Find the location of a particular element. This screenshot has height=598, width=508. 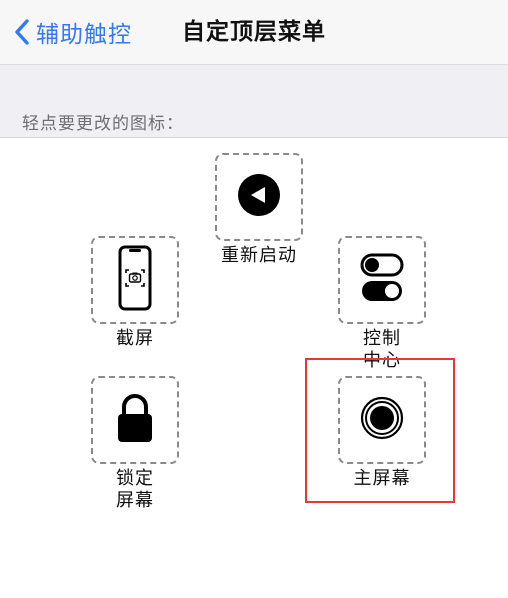

menu-item-label: 截屏 is located at coordinates (135, 338).